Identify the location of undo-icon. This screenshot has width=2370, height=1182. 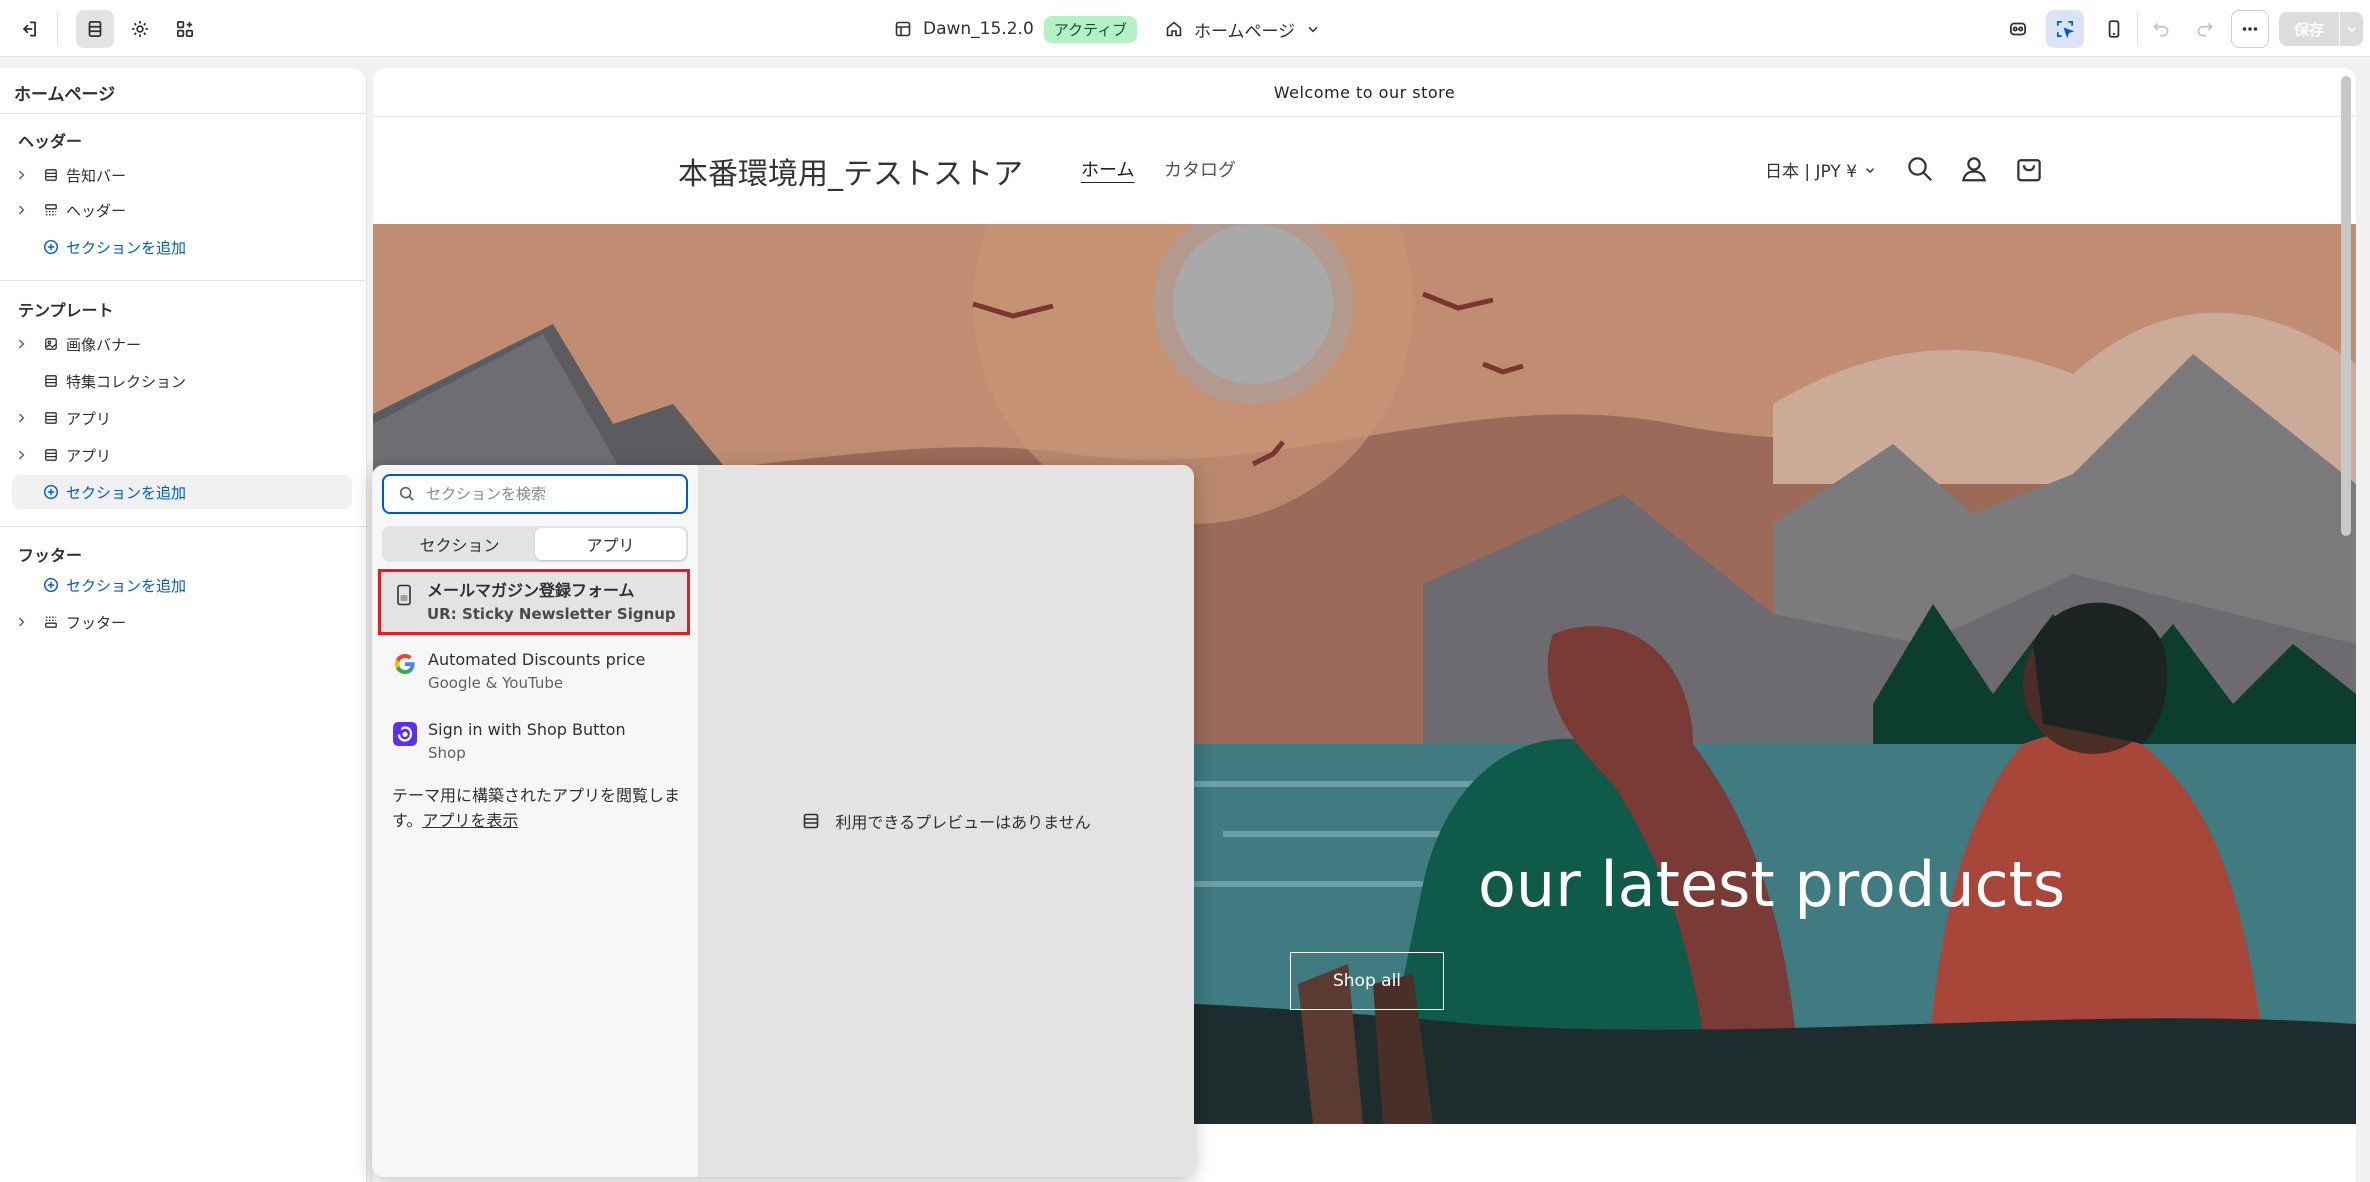
(2161, 29).